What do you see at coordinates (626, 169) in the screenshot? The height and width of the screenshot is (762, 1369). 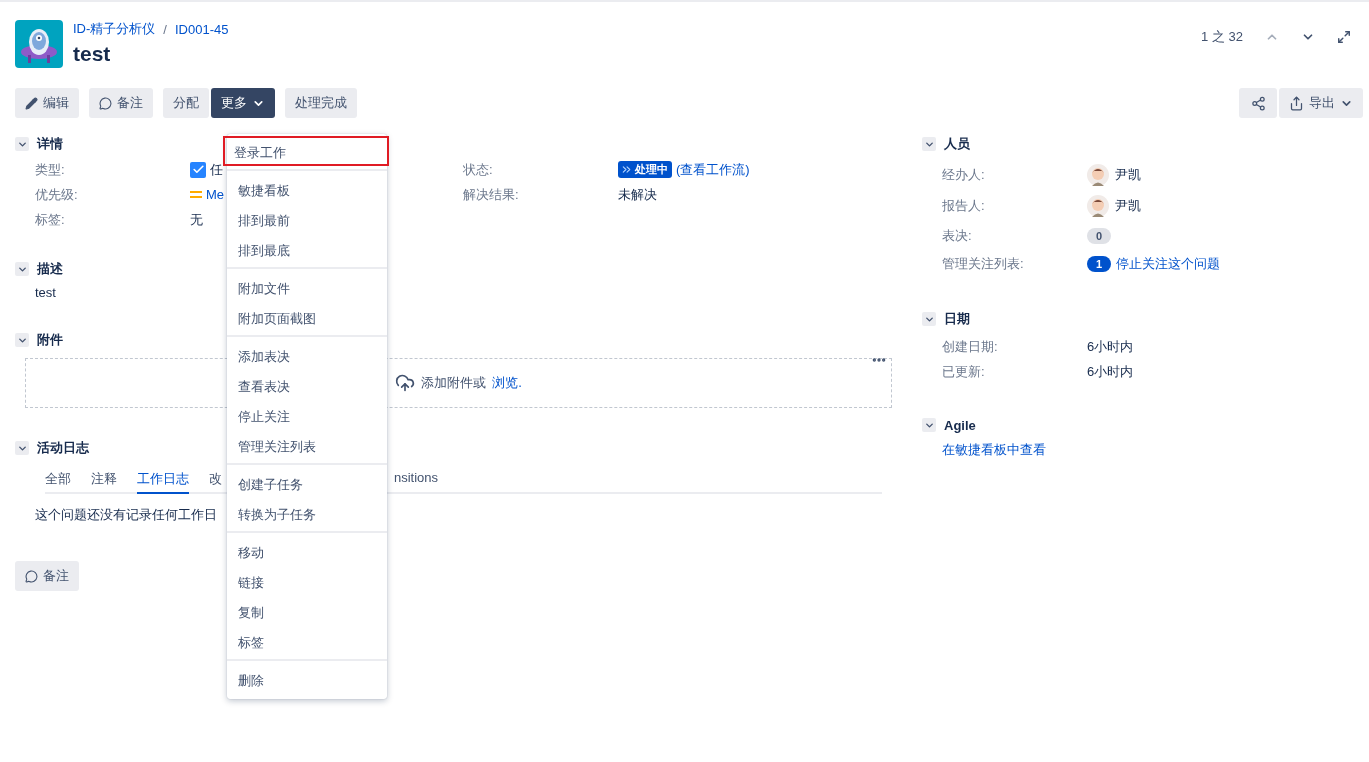 I see `chevrons-icon` at bounding box center [626, 169].